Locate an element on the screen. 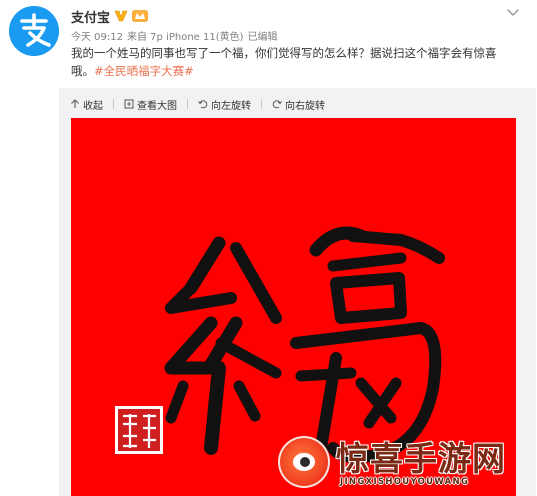 This screenshot has height=496, width=537. eye-logo-icon is located at coordinates (304, 462).